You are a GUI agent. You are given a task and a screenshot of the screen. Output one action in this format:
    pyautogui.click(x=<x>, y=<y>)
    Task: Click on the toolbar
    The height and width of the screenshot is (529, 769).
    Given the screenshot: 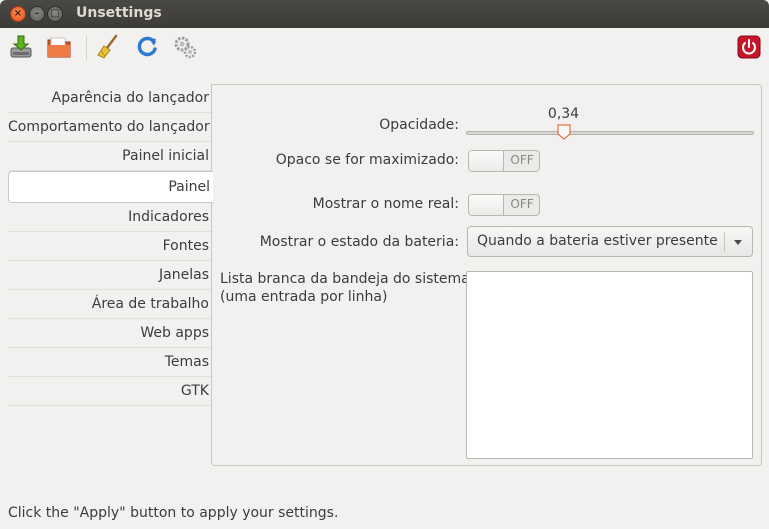 What is the action you would take?
    pyautogui.click(x=384, y=48)
    